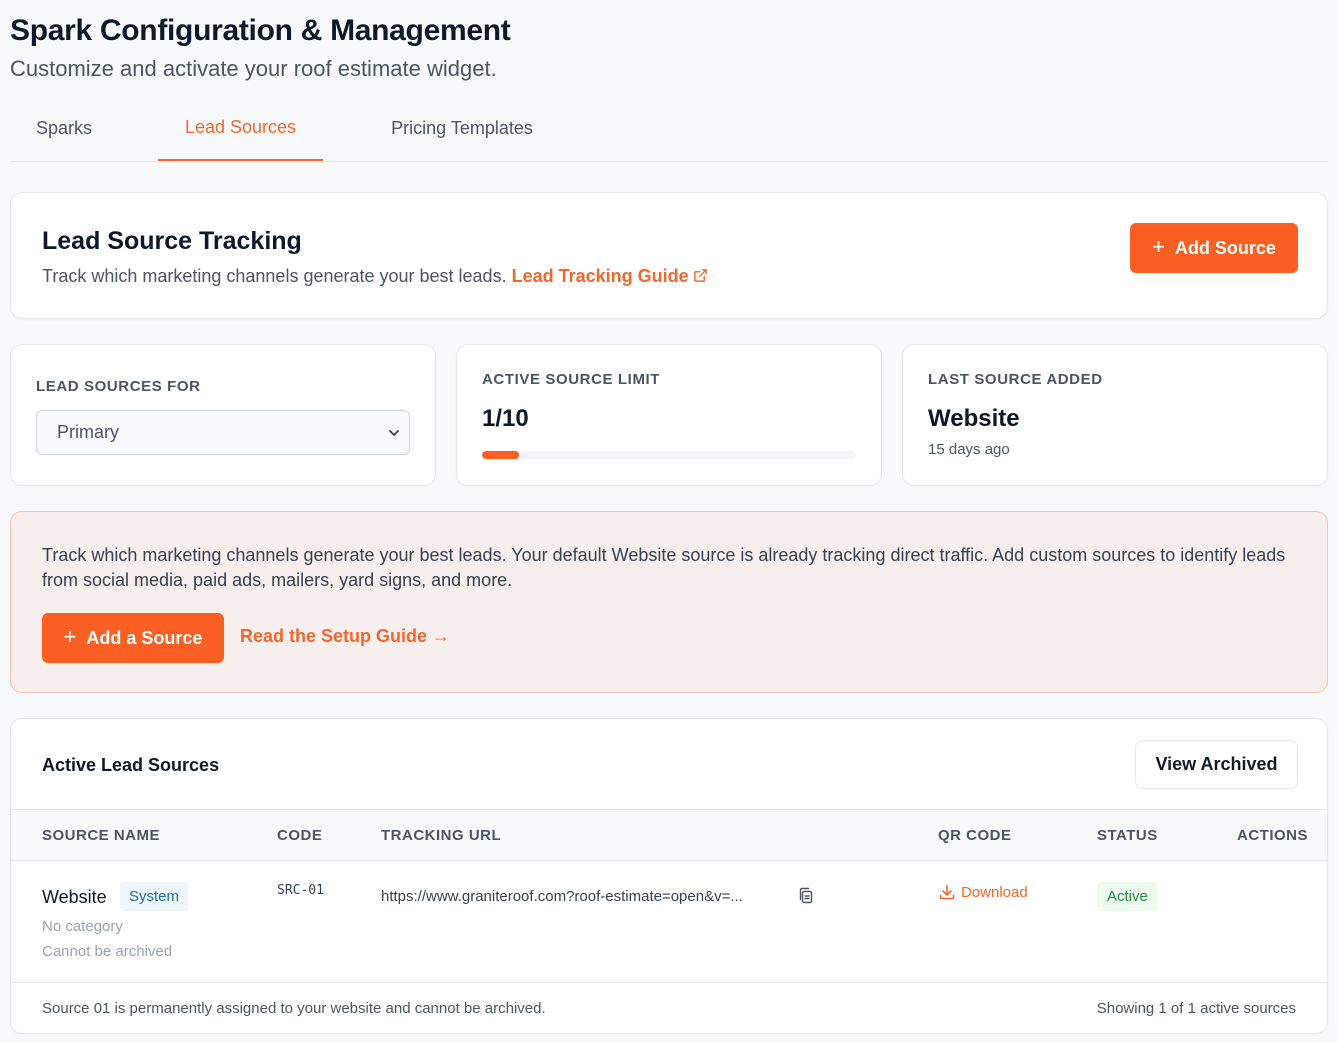  I want to click on source-name: Website, so click(74, 897).